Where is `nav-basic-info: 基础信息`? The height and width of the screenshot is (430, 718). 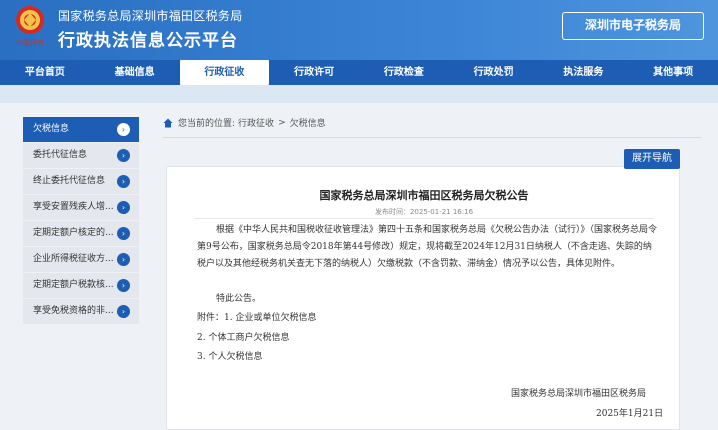
nav-basic-info: 基础信息 is located at coordinates (135, 72).